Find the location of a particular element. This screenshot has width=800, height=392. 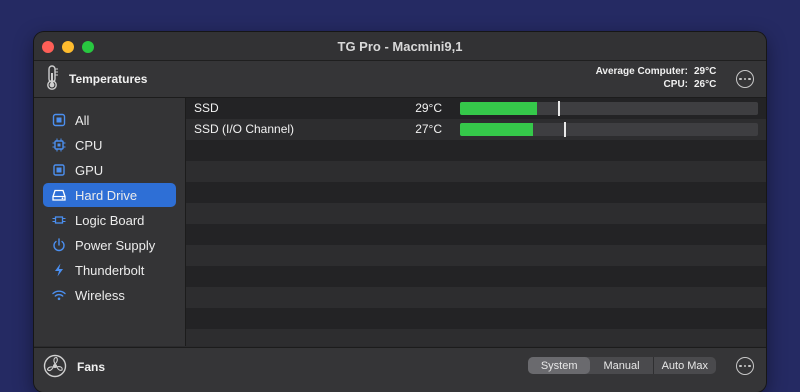

sensor-temperature: 27°C is located at coordinates (428, 129).